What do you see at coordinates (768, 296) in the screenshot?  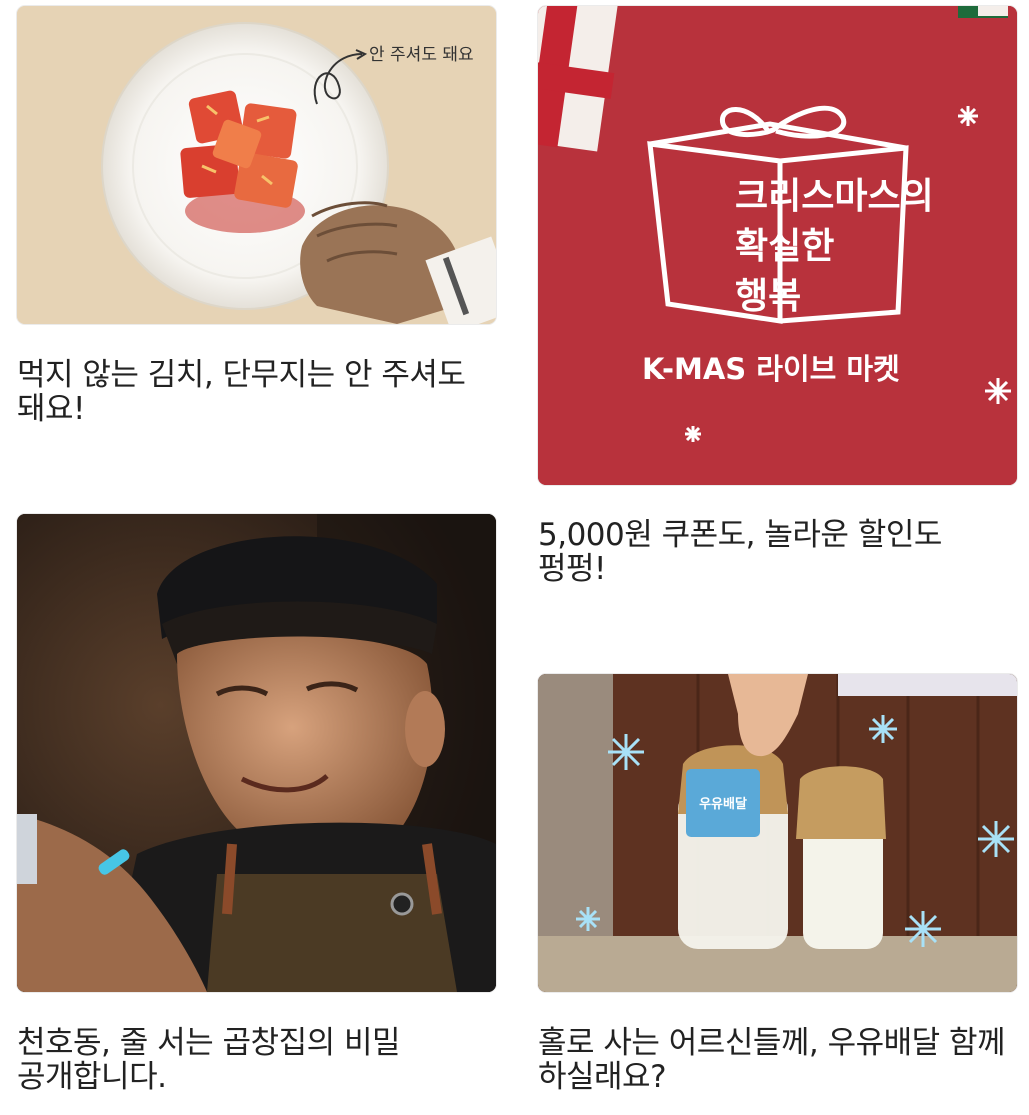 I see `promo-line-3: 행복` at bounding box center [768, 296].